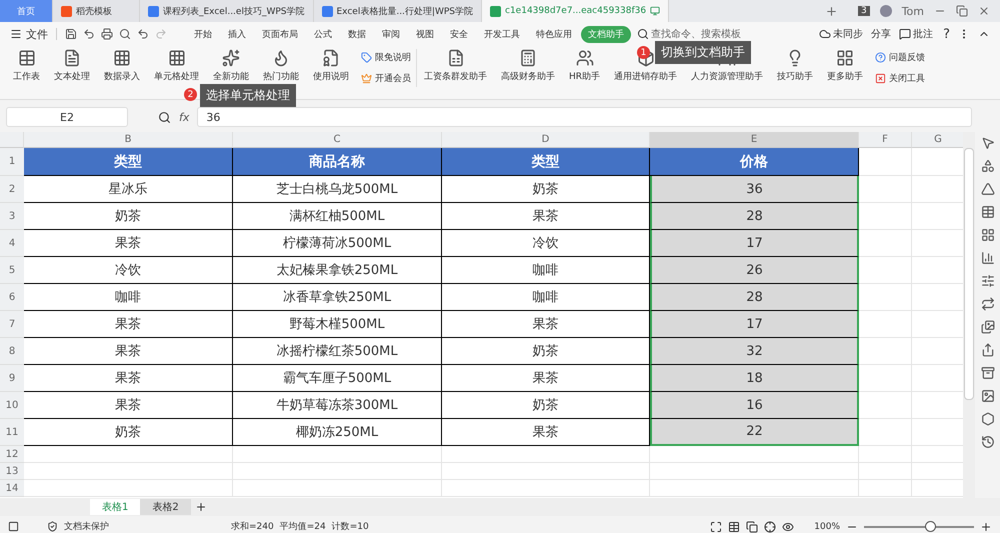 This screenshot has width=1000, height=533. I want to click on member-link: 开通会员, so click(386, 78).